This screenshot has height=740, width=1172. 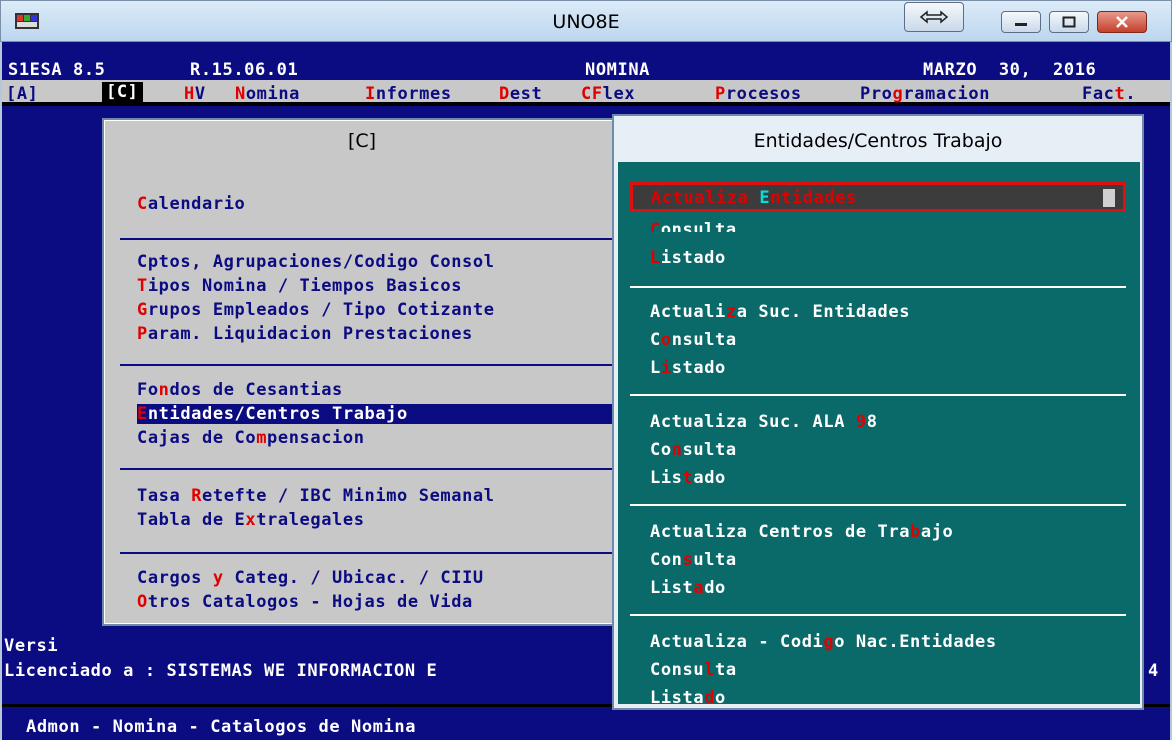 I want to click on window-title: UNO8E, so click(x=586, y=22).